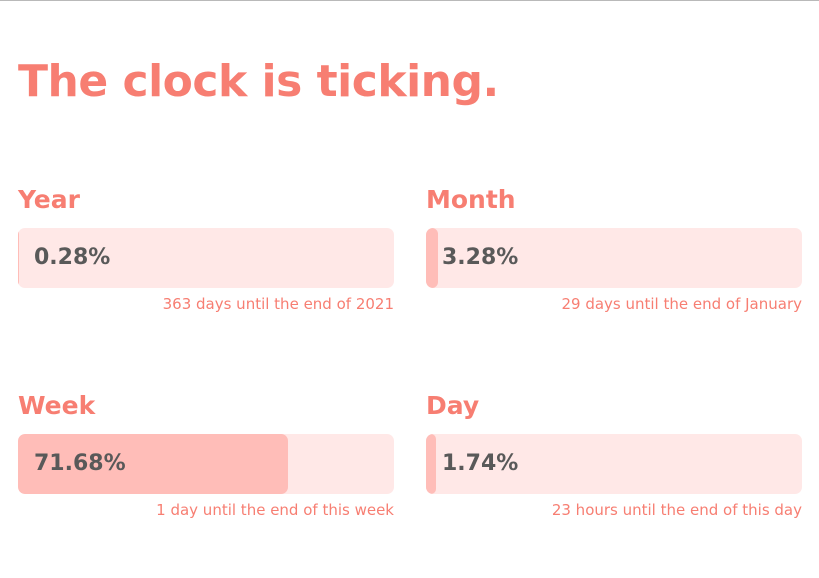  Describe the element at coordinates (278, 304) in the screenshot. I see `year-caption: 363 days until the end of 2021` at that location.